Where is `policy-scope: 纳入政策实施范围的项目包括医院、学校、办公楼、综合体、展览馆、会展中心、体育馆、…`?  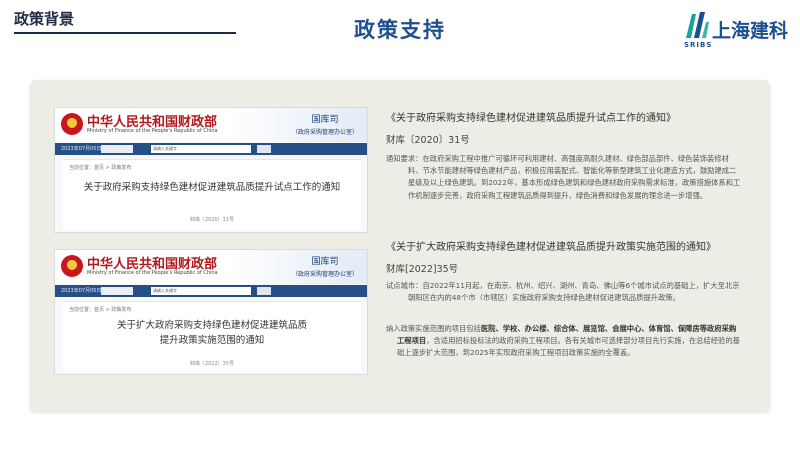
policy-scope: 纳入政策实施范围的项目包括医院、学校、办公楼、综合体、展览馆、会展中心、体育馆、… is located at coordinates (564, 341).